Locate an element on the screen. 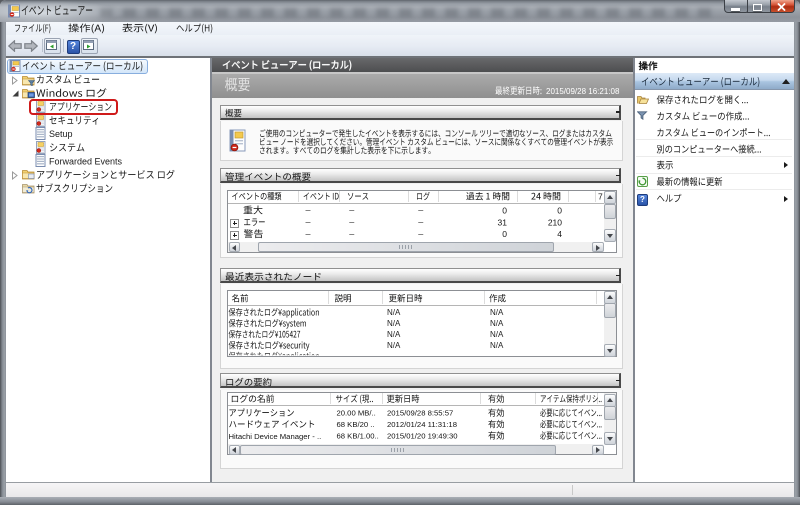  svg-text: 7 is located at coordinates (600, 197).